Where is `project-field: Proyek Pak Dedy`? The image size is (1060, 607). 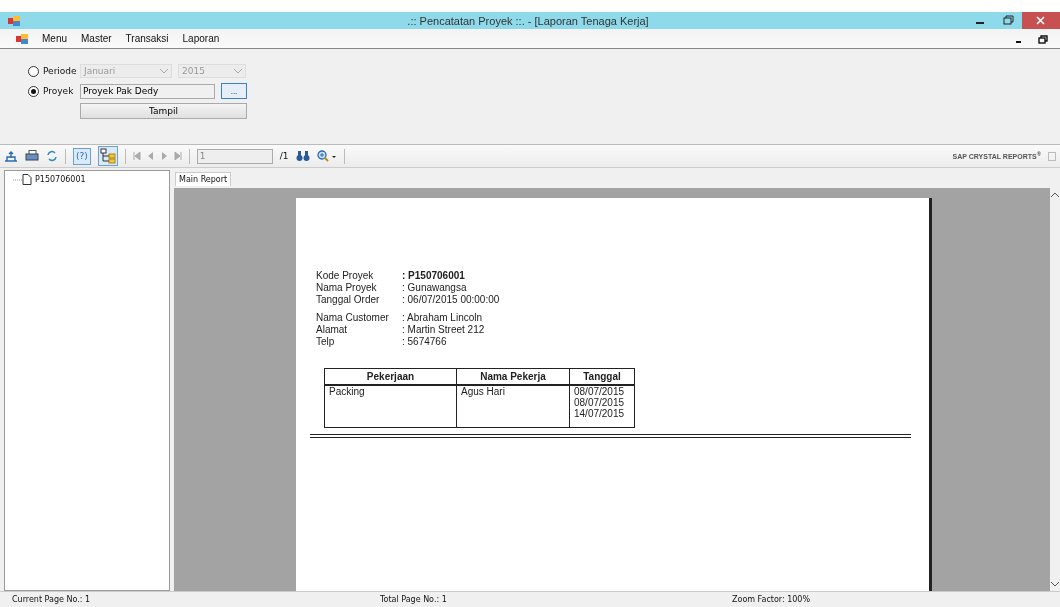
project-field: Proyek Pak Dedy is located at coordinates (147, 91).